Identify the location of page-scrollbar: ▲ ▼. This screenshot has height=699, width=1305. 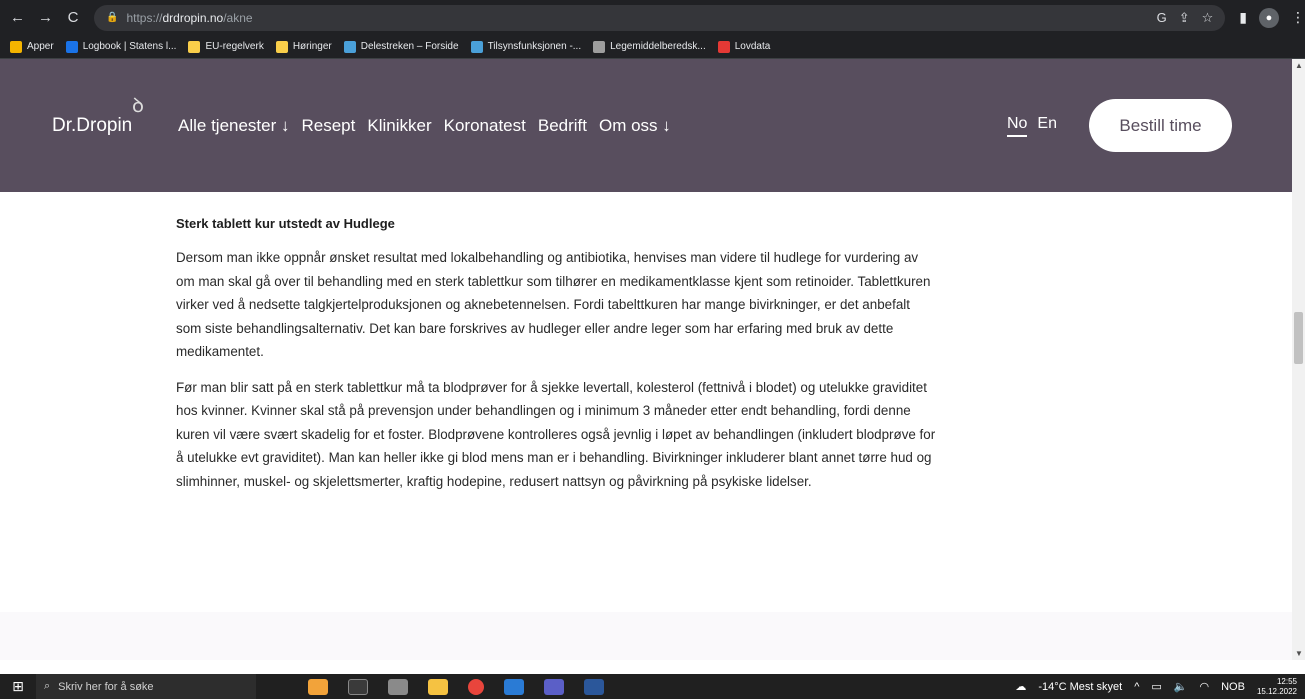
(1298, 359).